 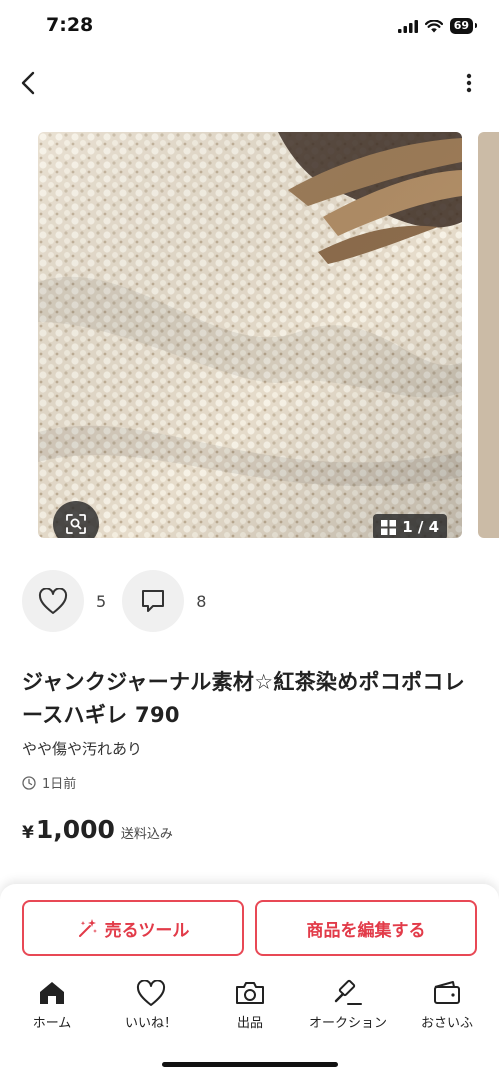 What do you see at coordinates (407, 26) in the screenshot?
I see `signal-icon` at bounding box center [407, 26].